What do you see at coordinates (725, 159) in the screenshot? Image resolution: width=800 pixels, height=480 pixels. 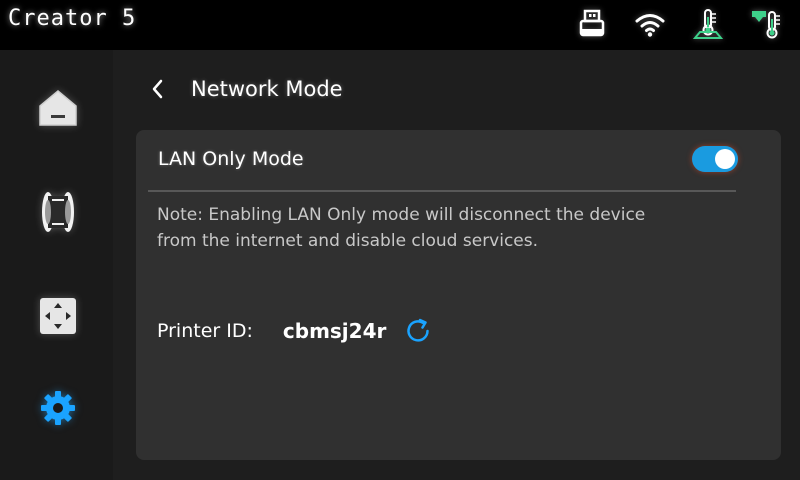 I see `toggle-knob` at bounding box center [725, 159].